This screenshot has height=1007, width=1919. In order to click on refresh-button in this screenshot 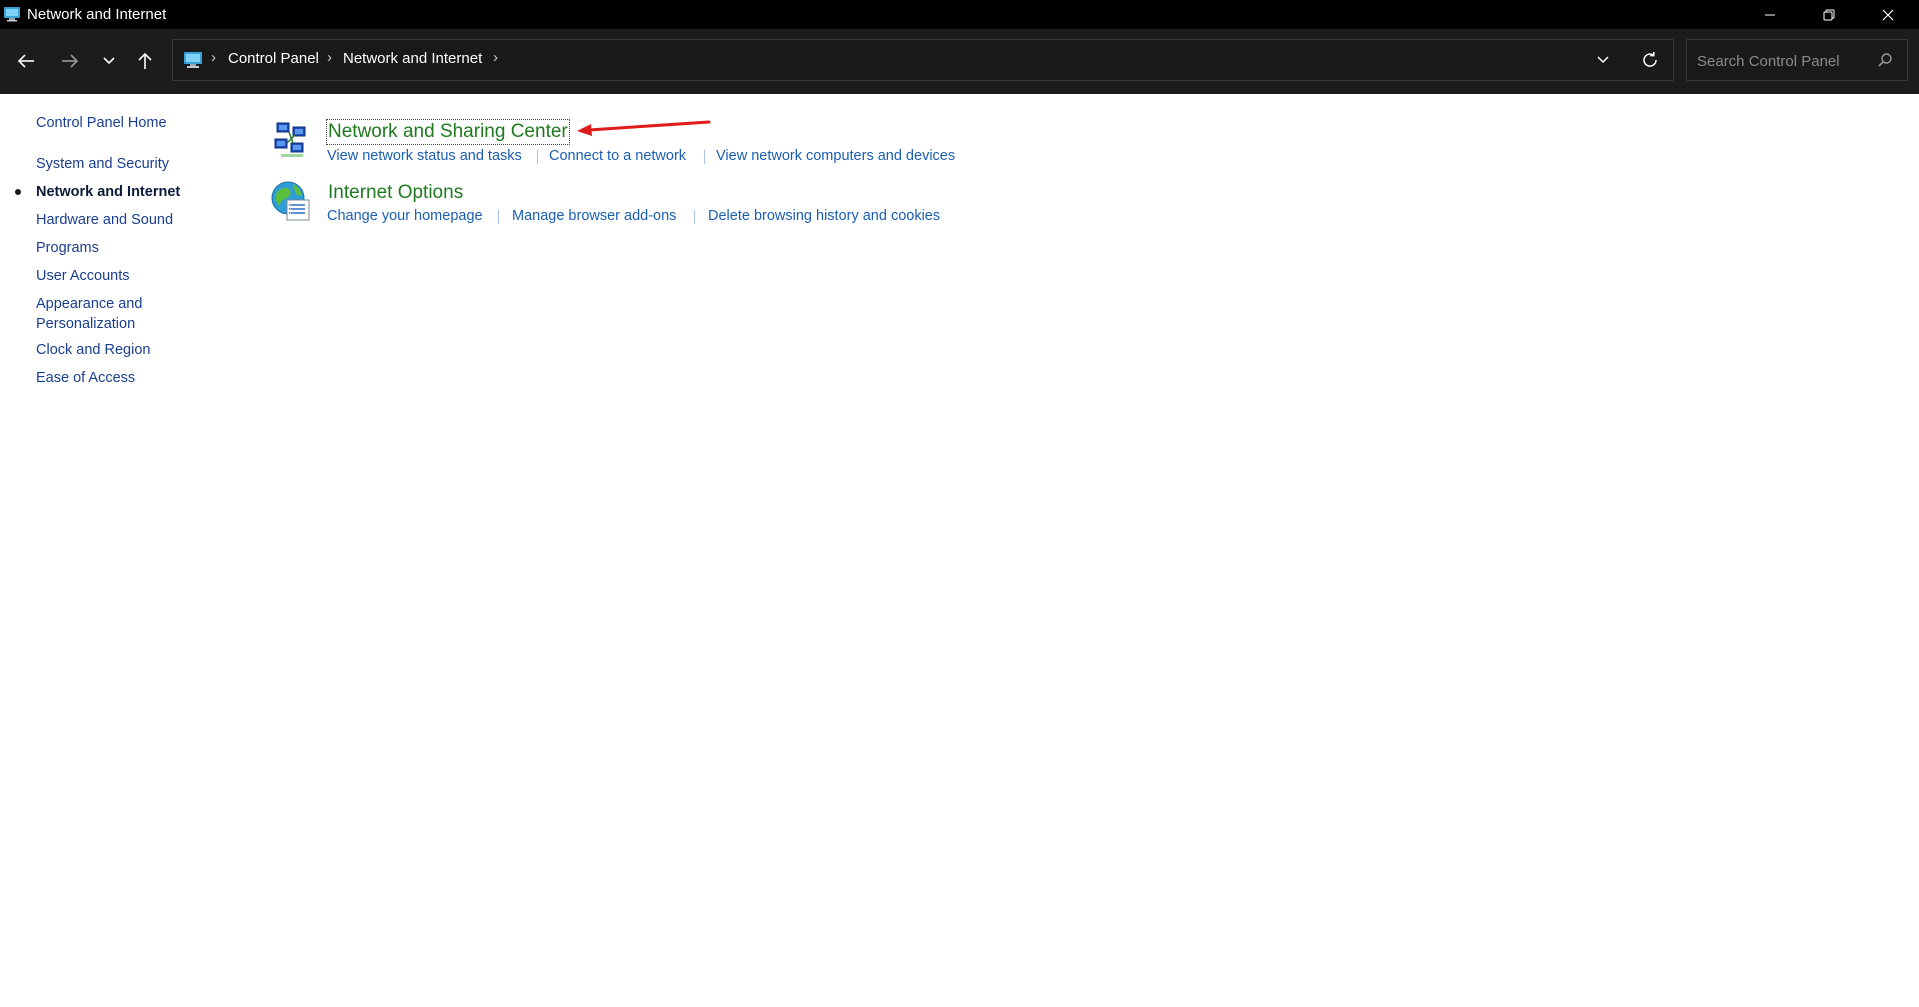, I will do `click(1650, 60)`.